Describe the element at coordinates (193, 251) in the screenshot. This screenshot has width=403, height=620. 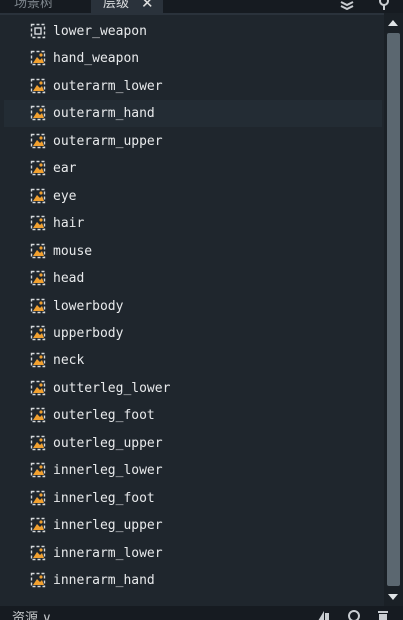
I see `tree-row: mouse` at that location.